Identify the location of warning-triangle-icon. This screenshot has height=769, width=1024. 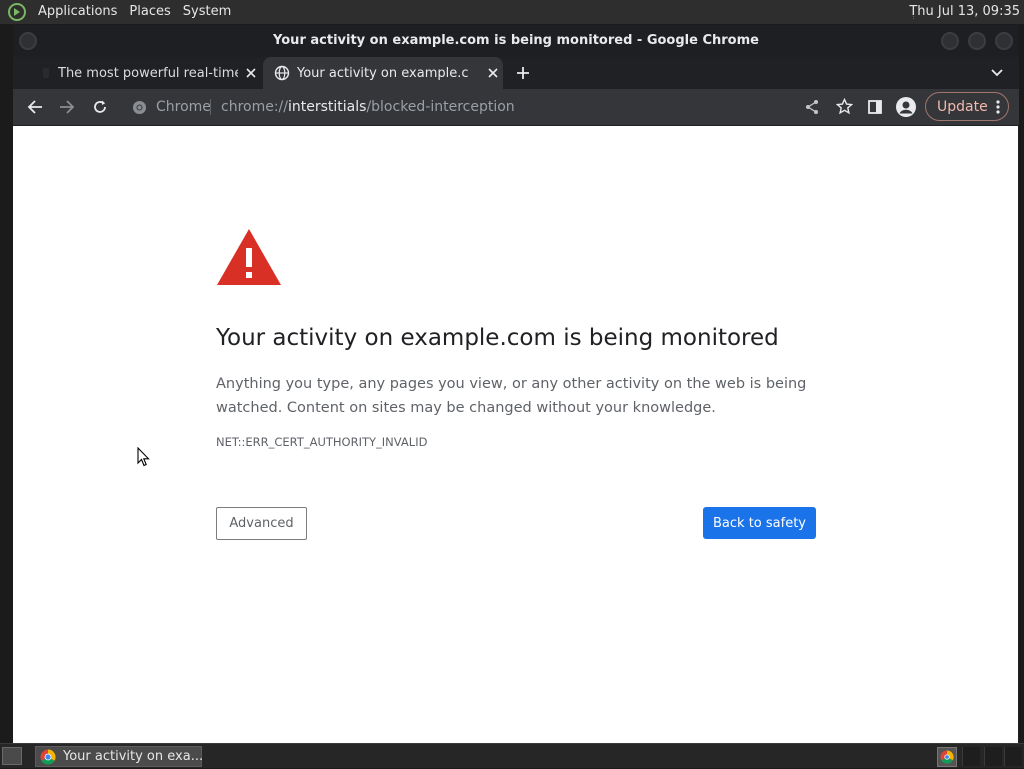
(249, 259).